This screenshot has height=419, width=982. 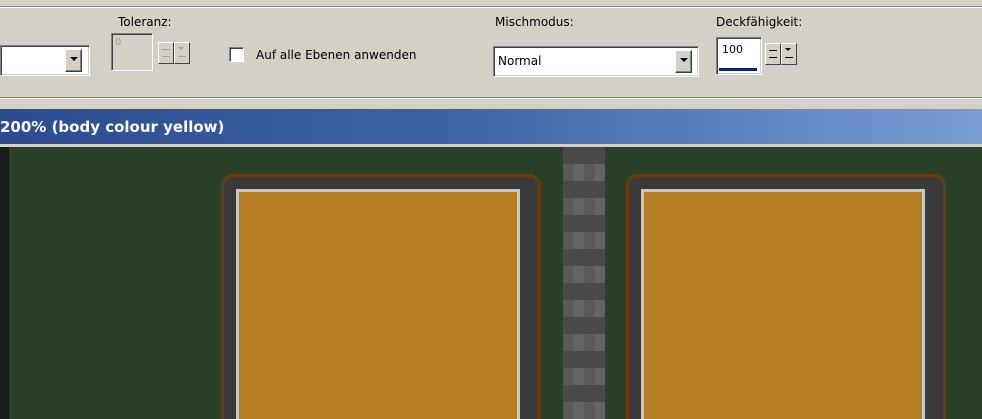 What do you see at coordinates (4, 283) in the screenshot?
I see `canvas-left-edge` at bounding box center [4, 283].